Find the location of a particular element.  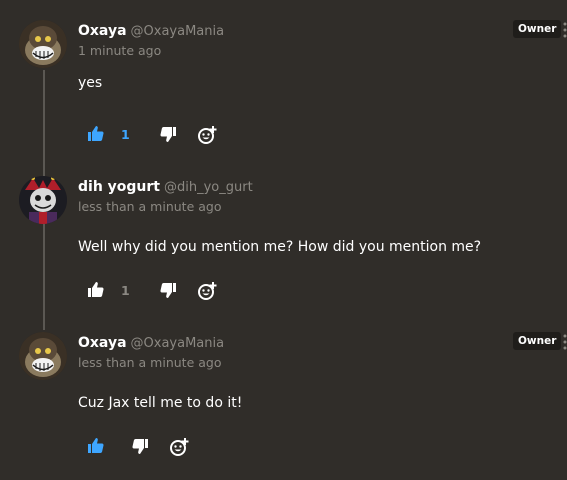

comment-header: dih yogurt @dih_yo_gurt is located at coordinates (165, 186).